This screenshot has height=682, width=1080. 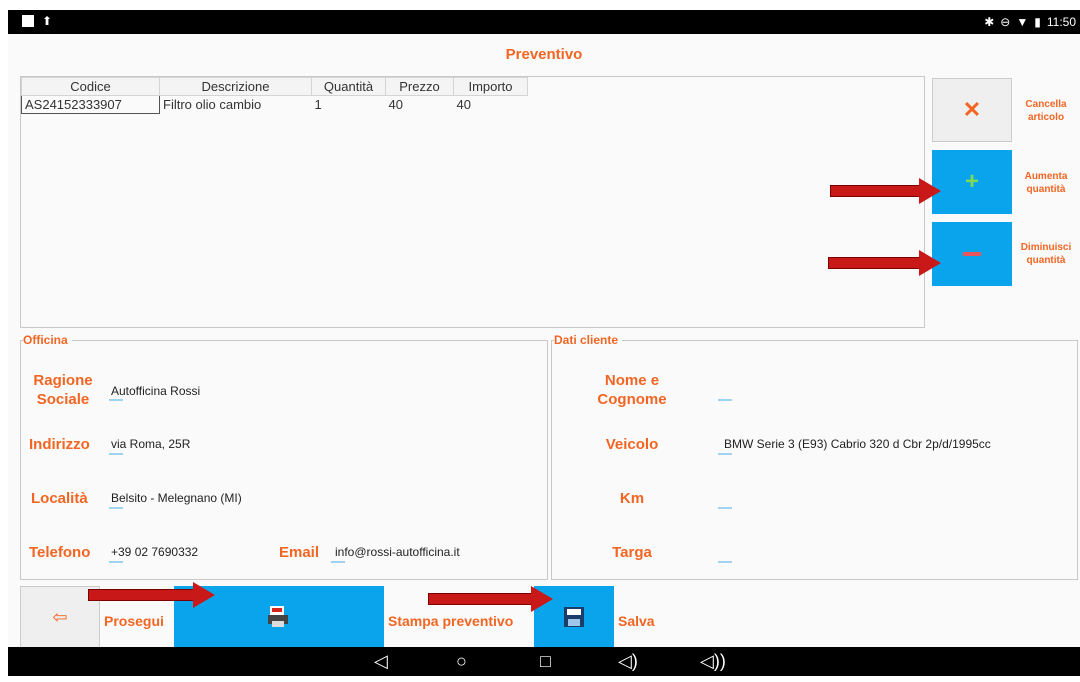 I want to click on save-icon, so click(x=574, y=617).